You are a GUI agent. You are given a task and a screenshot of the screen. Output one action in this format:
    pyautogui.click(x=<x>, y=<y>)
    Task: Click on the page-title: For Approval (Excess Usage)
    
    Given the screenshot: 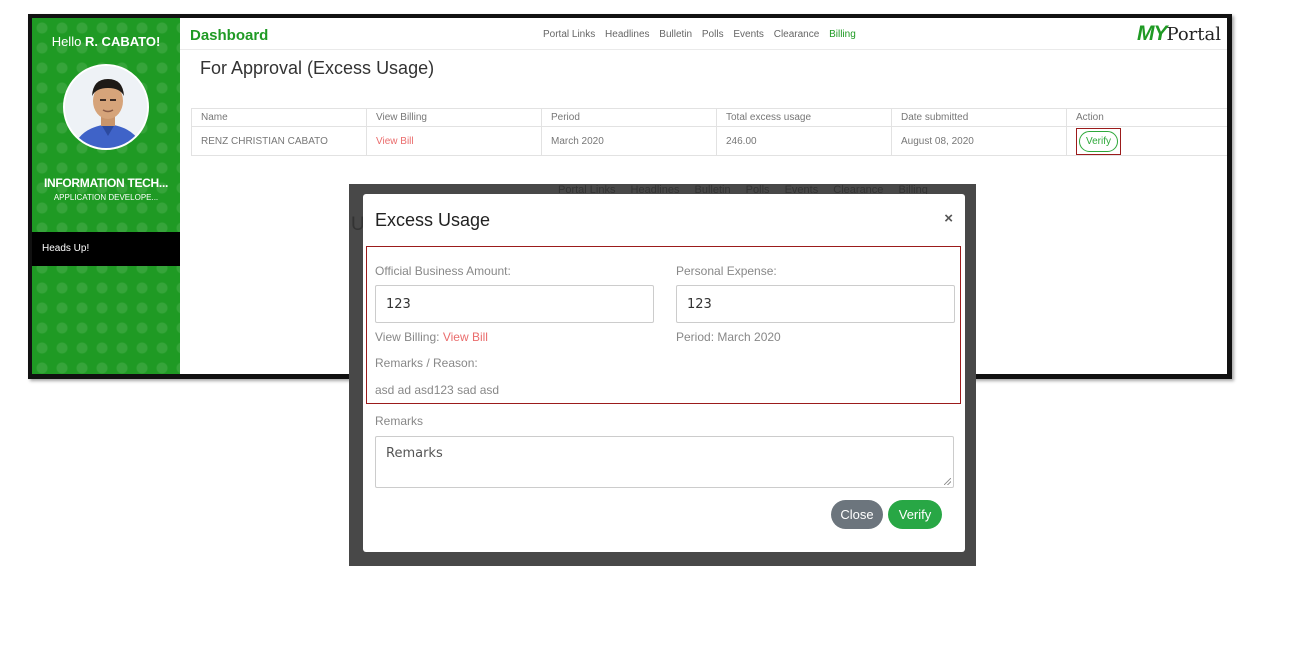 What is the action you would take?
    pyautogui.click(x=317, y=68)
    